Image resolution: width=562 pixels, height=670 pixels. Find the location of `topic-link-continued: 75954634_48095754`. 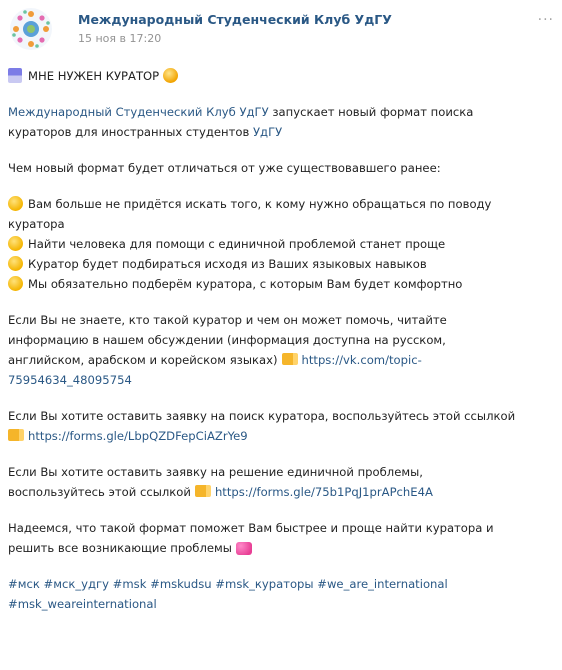

topic-link-continued: 75954634_48095754 is located at coordinates (70, 380).